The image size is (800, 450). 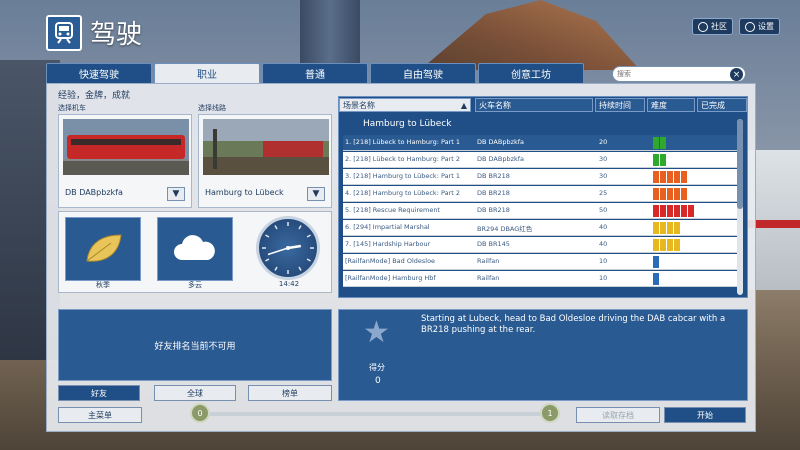 What do you see at coordinates (278, 251) in the screenshot?
I see `clock-minute-hand` at bounding box center [278, 251].